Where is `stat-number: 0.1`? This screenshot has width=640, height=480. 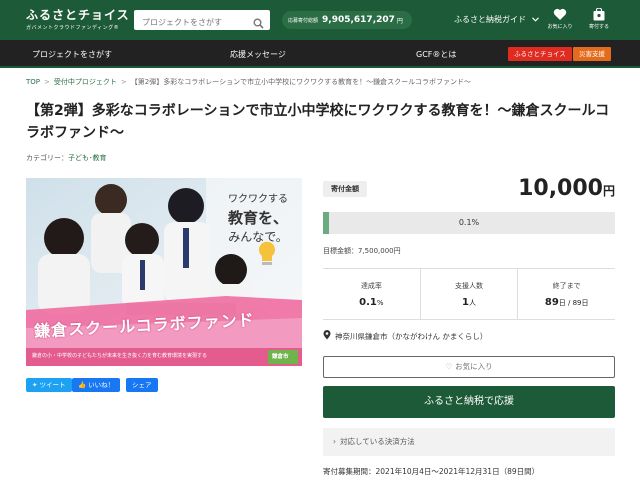
stat-number: 0.1 is located at coordinates (368, 302).